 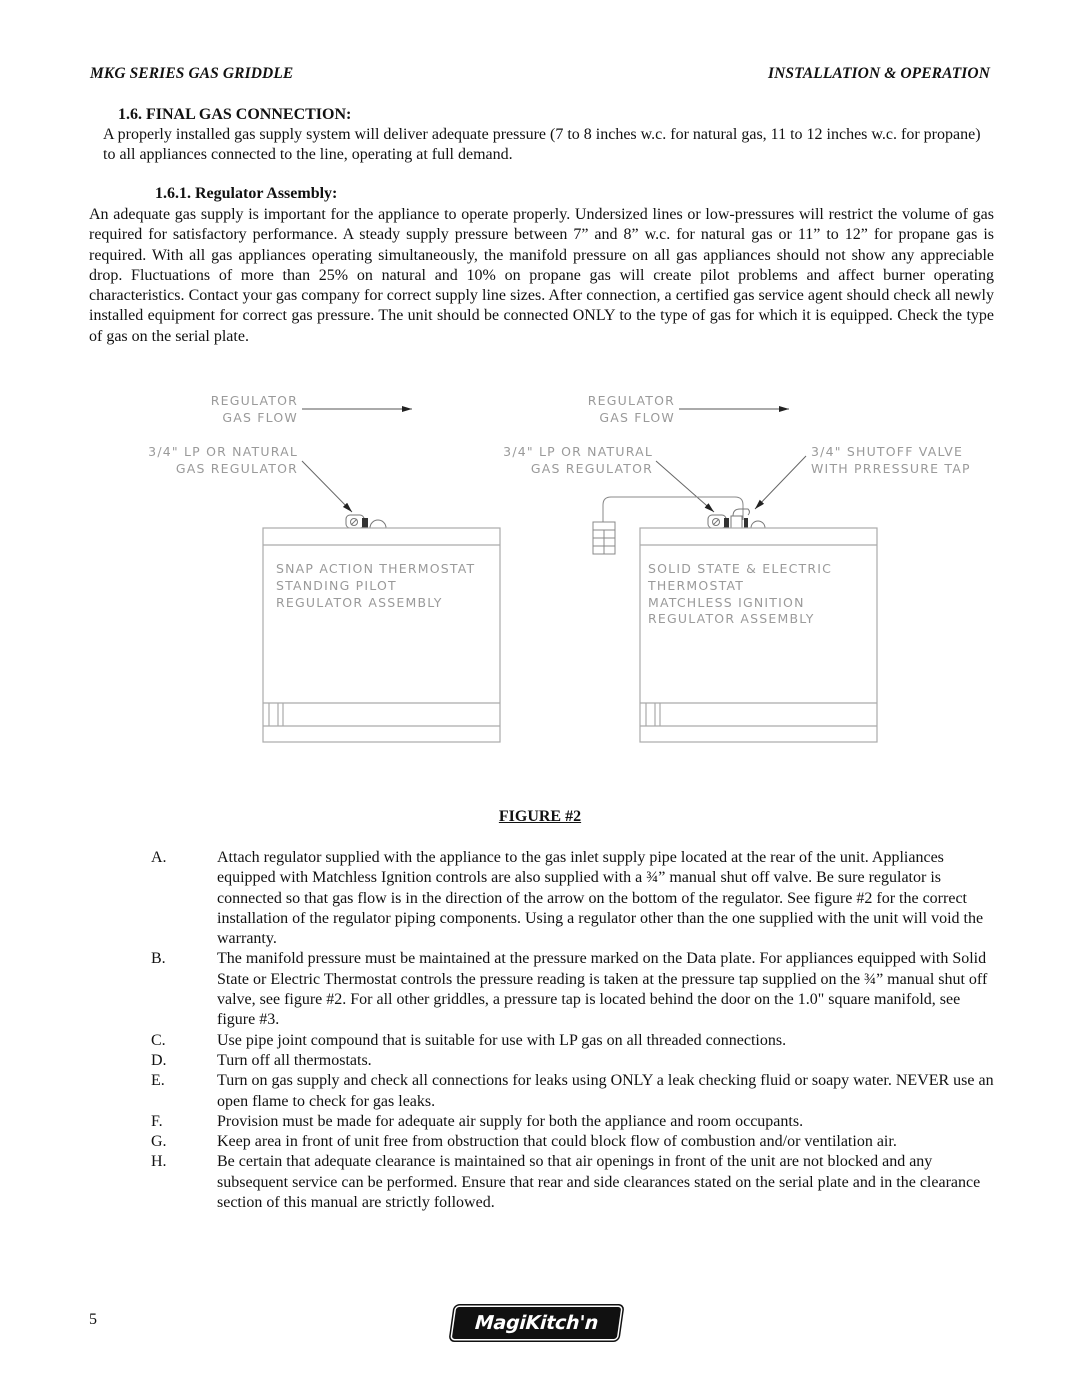 I want to click on list-item: D. Turn off all thermostats., so click(x=576, y=1061).